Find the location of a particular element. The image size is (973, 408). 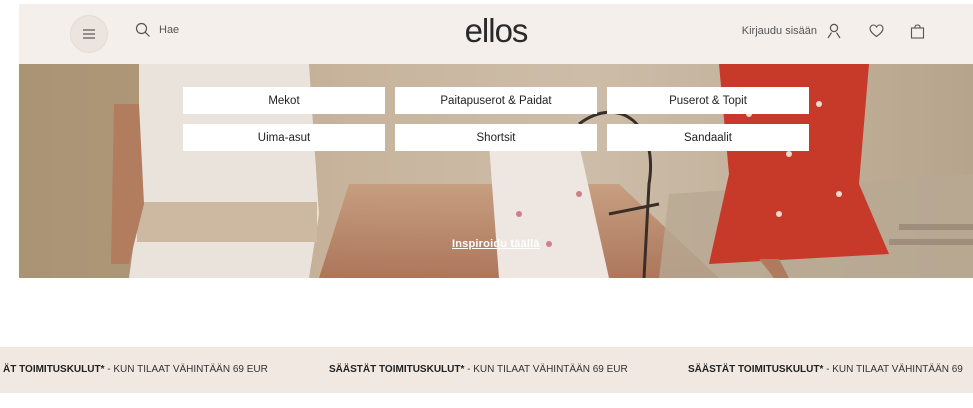

search-placeholder: Hae is located at coordinates (169, 30).